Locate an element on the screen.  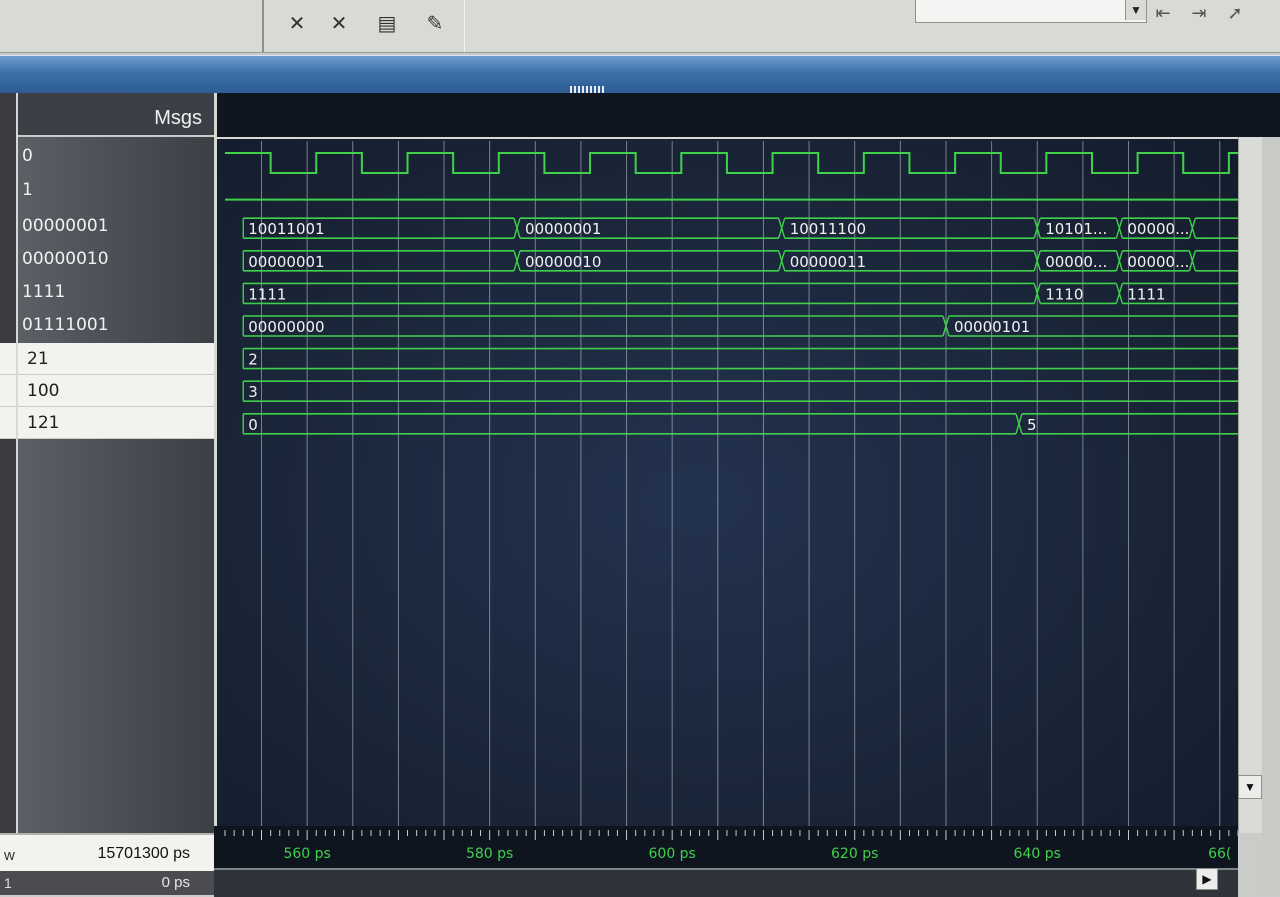
cursor-value: 0 ps is located at coordinates (175, 882).